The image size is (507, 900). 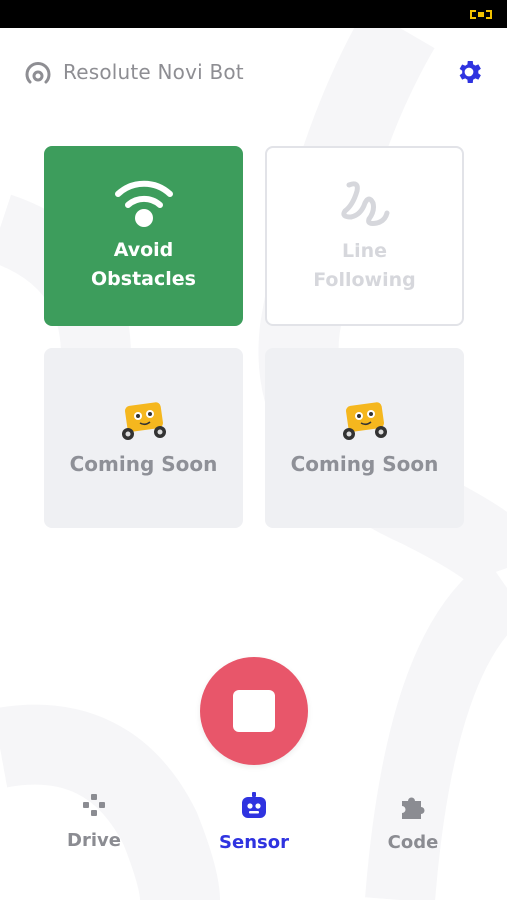 I want to click on nav-sensor: Sensor, so click(x=254, y=832).